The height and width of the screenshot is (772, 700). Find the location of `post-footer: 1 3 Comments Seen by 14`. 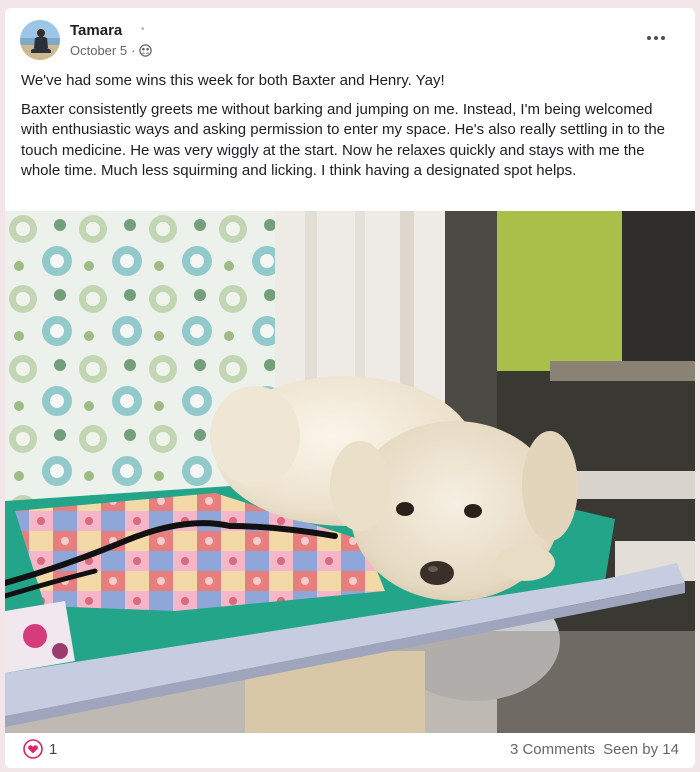

post-footer: 1 3 Comments Seen by 14 is located at coordinates (350, 750).